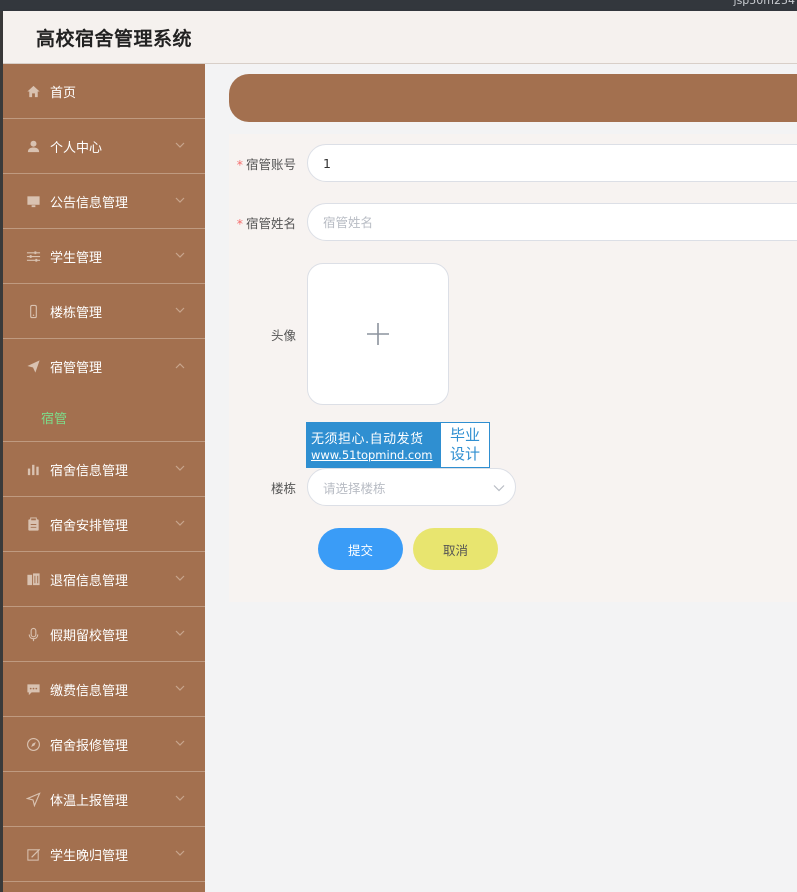 Image resolution: width=797 pixels, height=892 pixels. I want to click on sidebar-item-students: 学生管理, so click(104, 256).